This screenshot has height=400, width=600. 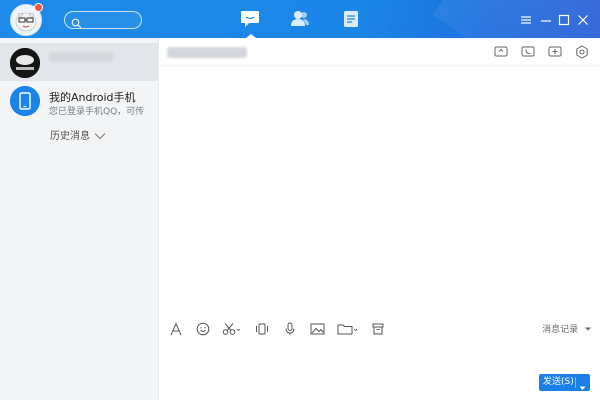 I want to click on maximize-button, so click(x=564, y=20).